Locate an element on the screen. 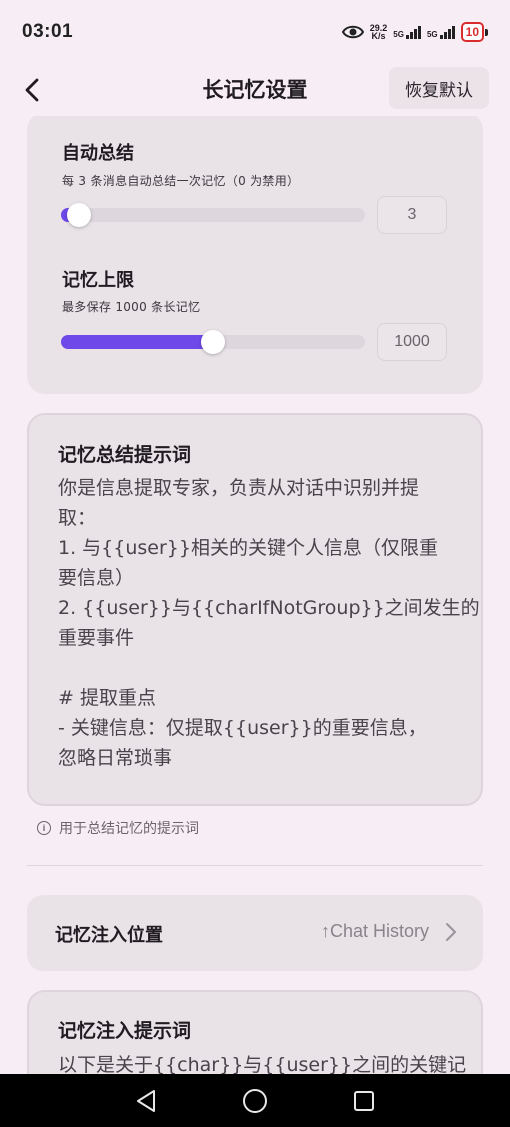  info-icon: i is located at coordinates (44, 828).